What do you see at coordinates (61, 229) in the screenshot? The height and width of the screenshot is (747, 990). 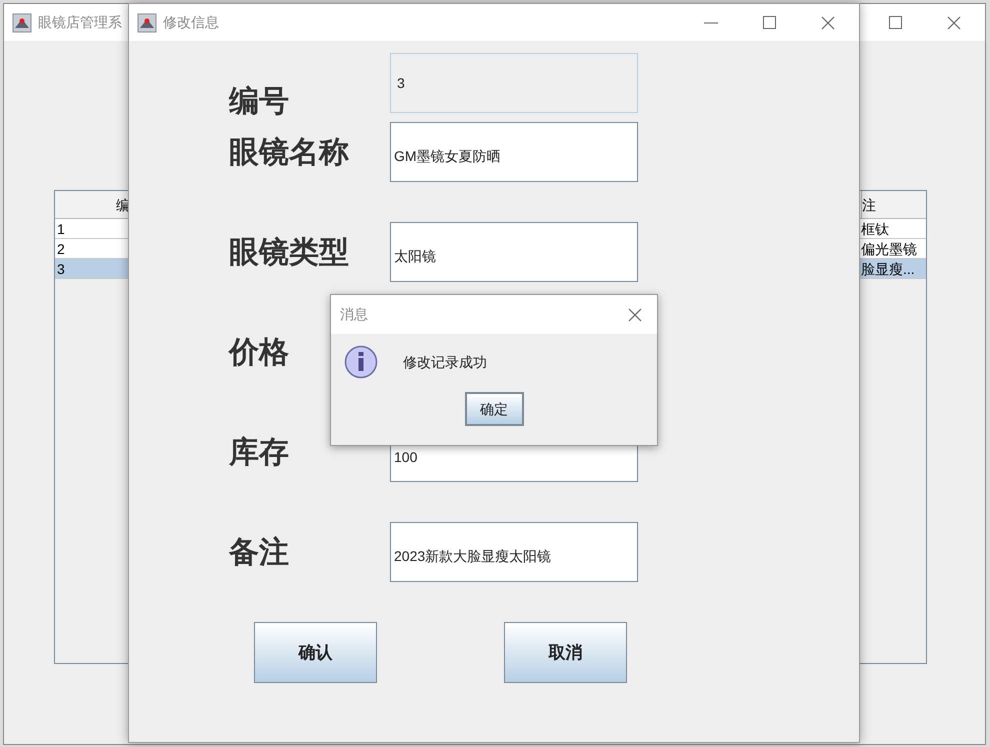 I see `table-cell-text: 1` at bounding box center [61, 229].